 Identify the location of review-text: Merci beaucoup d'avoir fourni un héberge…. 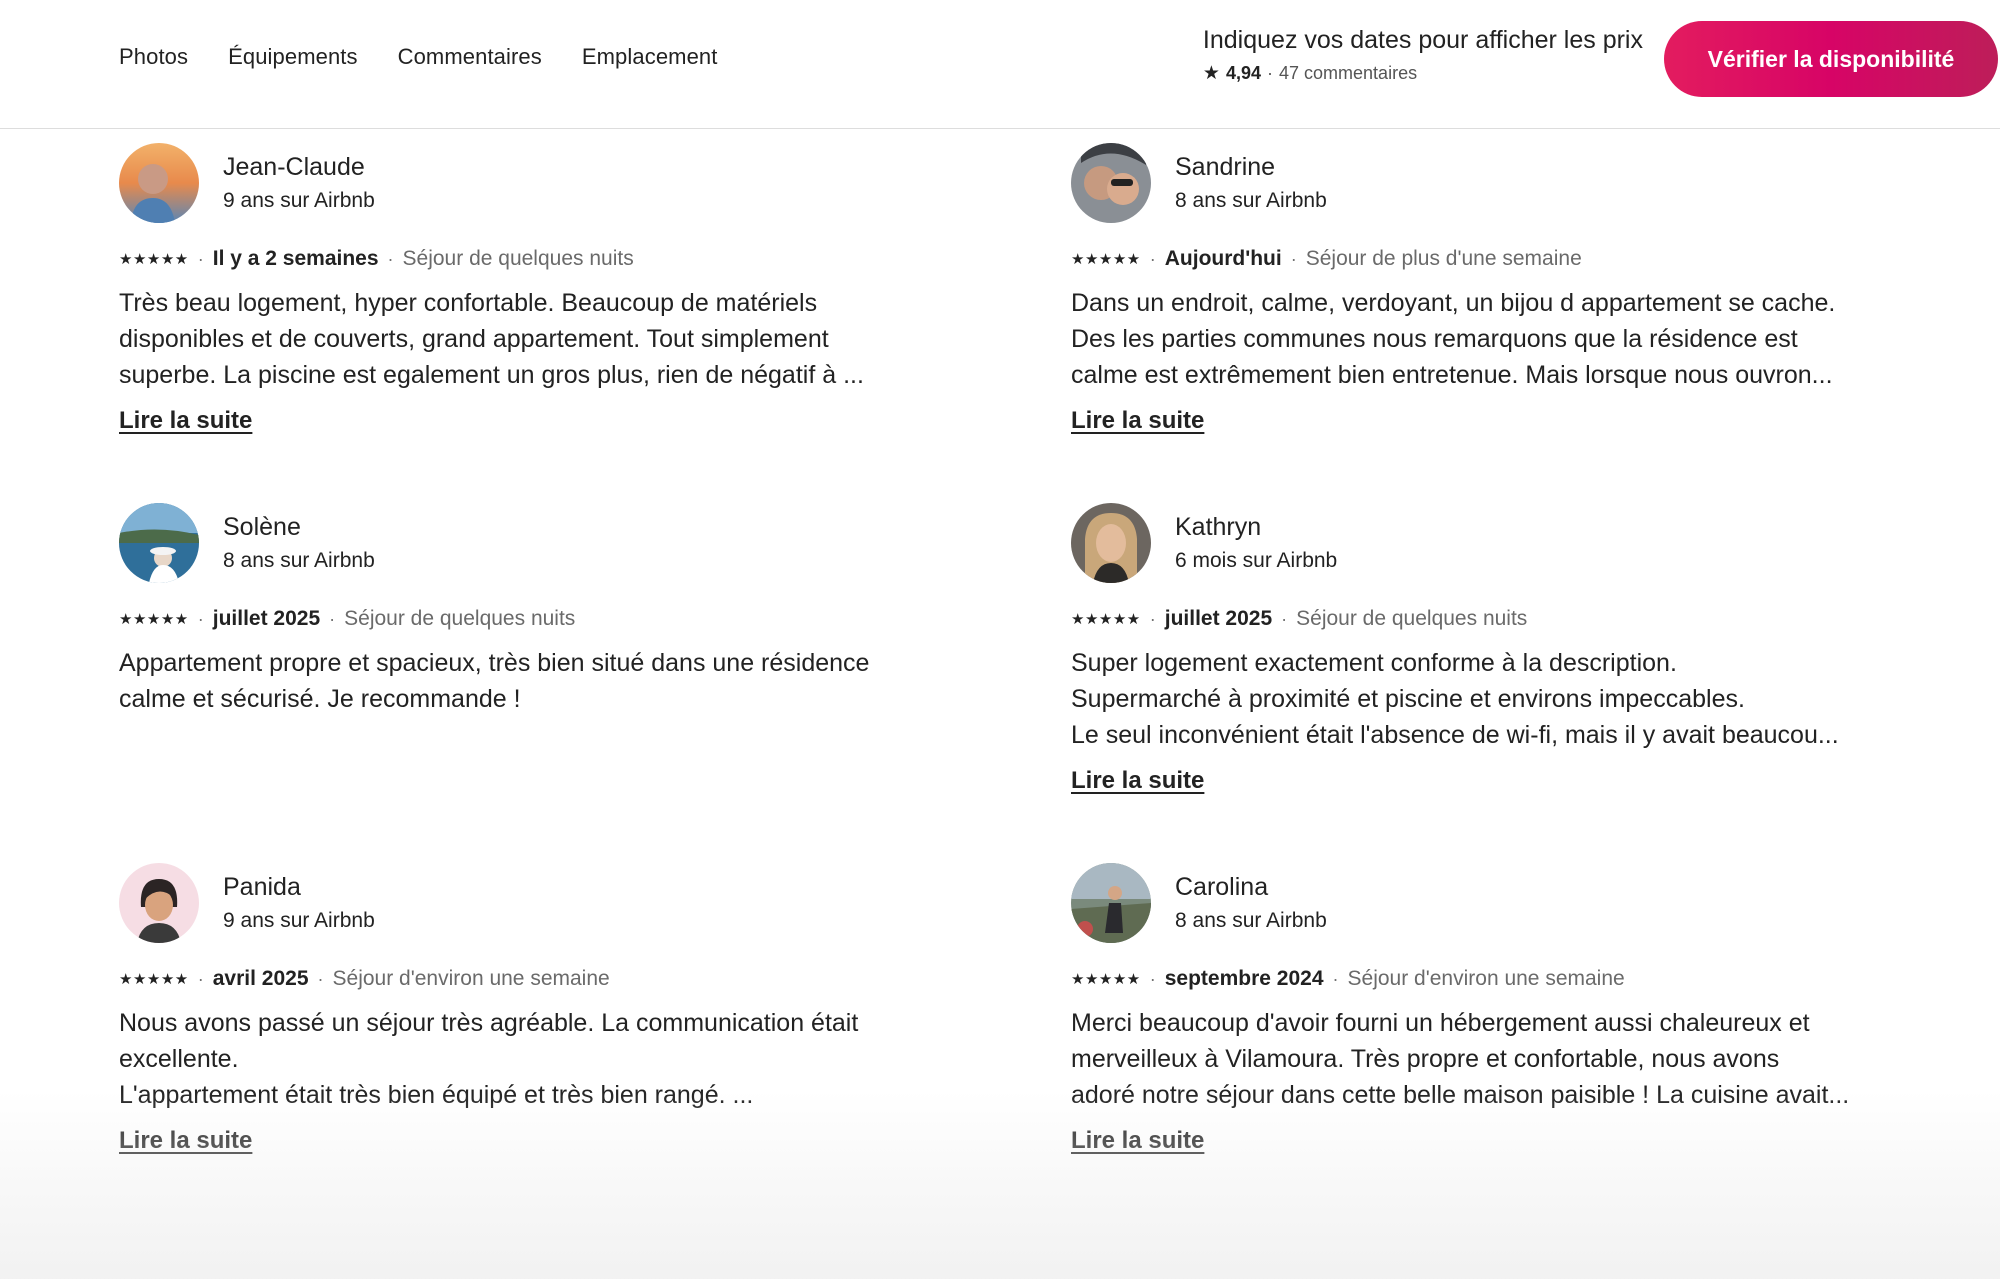
(1466, 1059).